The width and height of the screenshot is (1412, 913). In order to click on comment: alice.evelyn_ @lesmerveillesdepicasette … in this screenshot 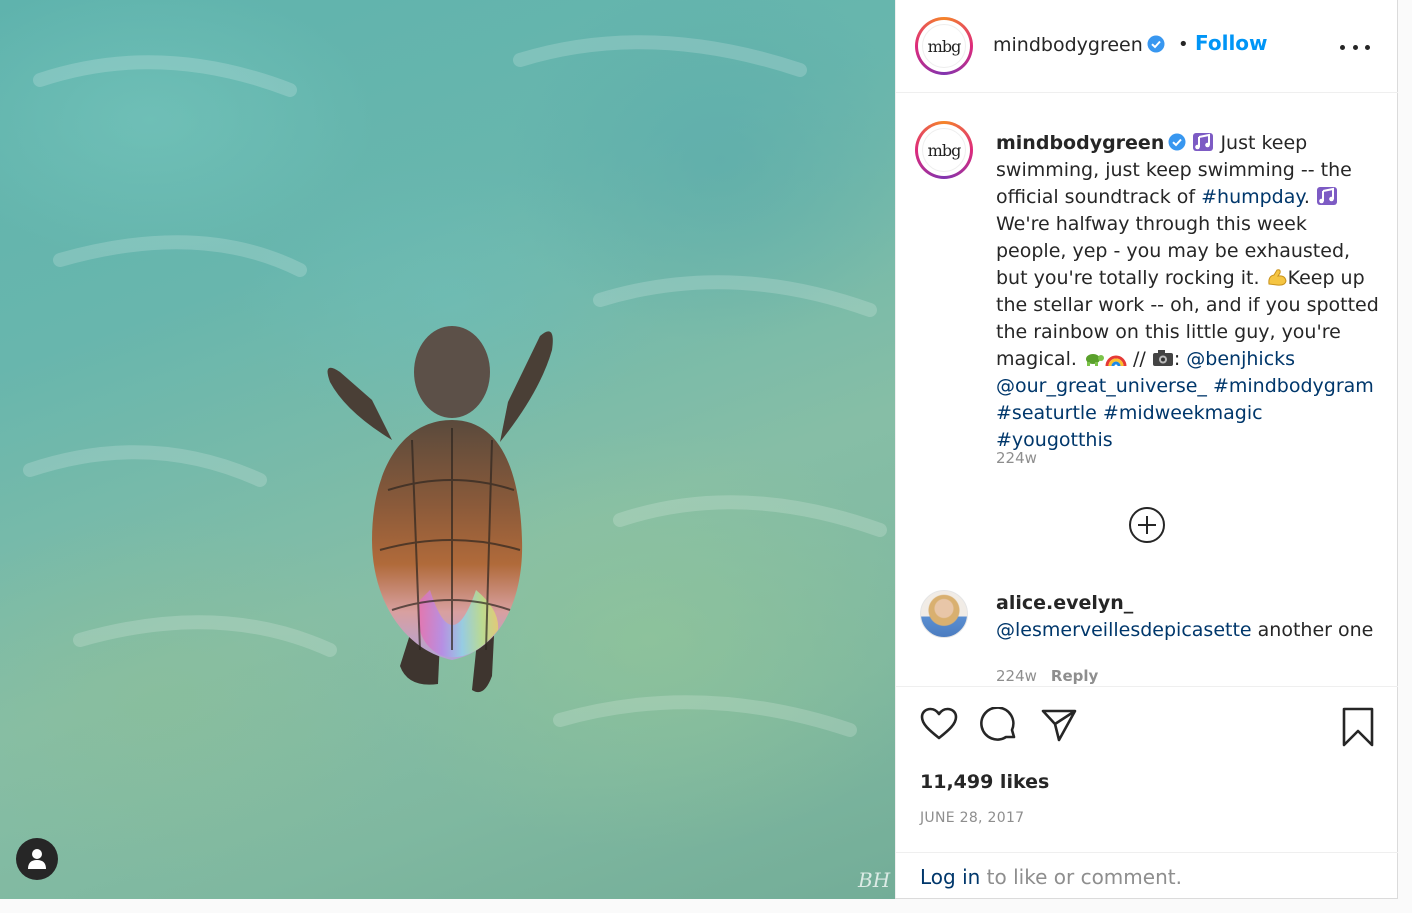, I will do `click(1188, 617)`.